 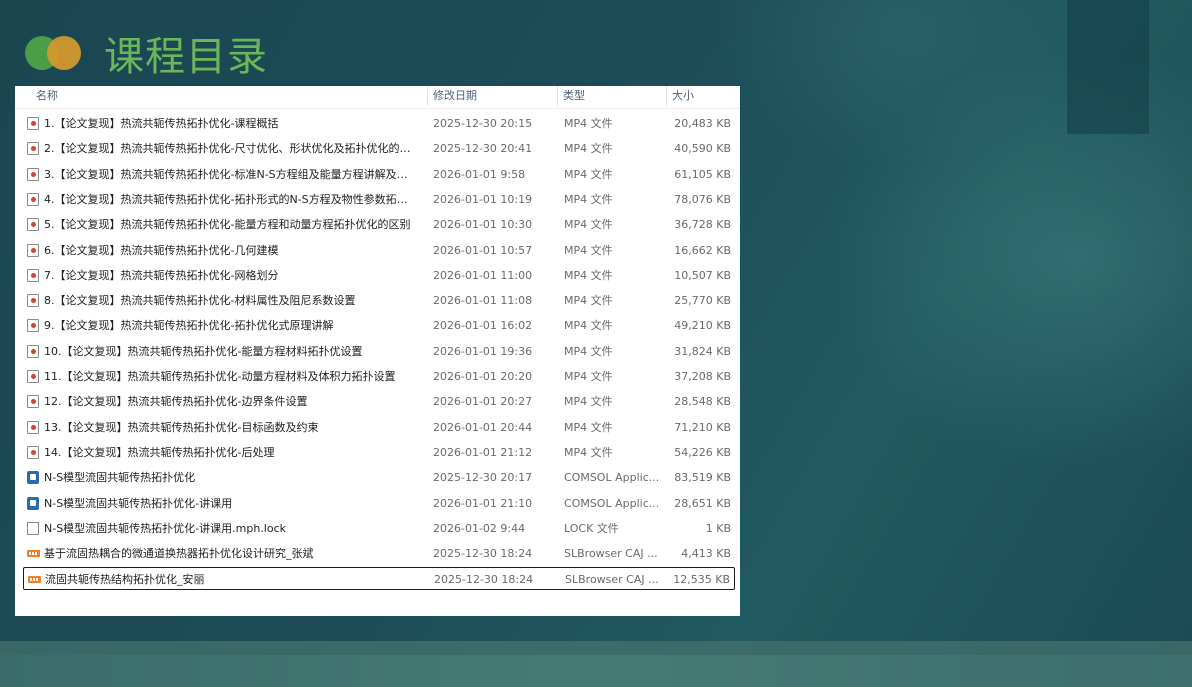 I want to click on slide-bottom-band-edge, so click(x=596, y=648).